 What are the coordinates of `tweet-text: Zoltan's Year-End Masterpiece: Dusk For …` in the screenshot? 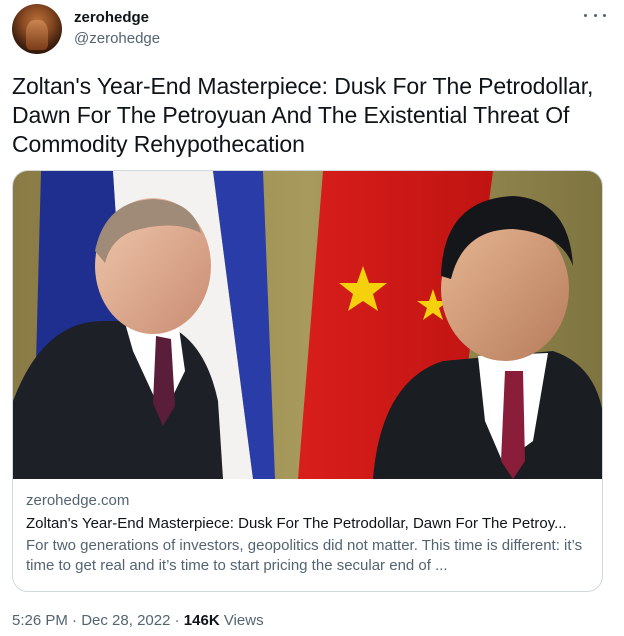 It's located at (303, 115).